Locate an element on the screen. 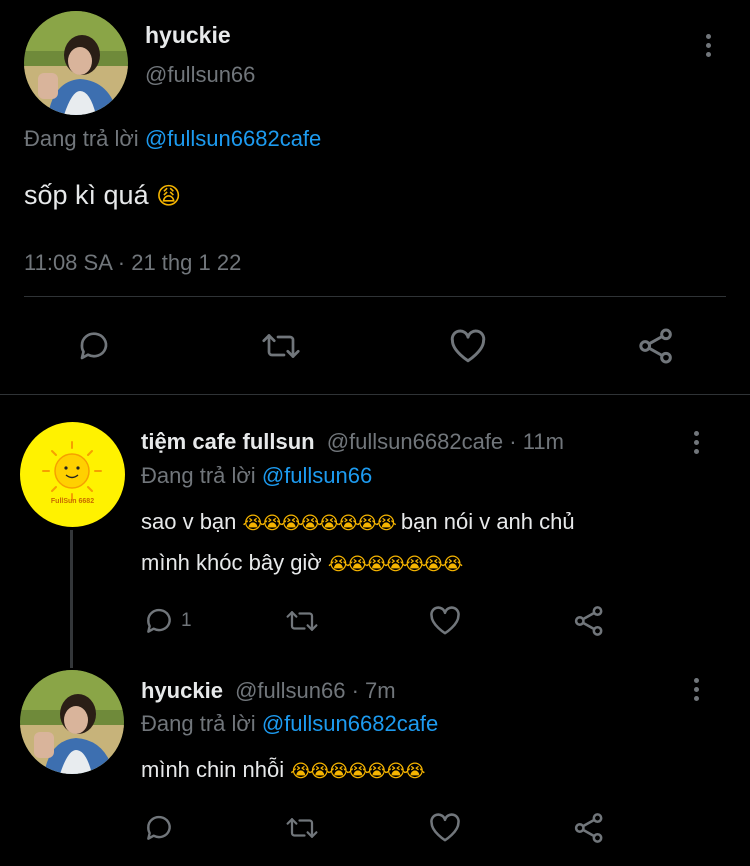 This screenshot has height=866, width=750. reply-text: mình khóc bây giờ is located at coordinates (231, 562).